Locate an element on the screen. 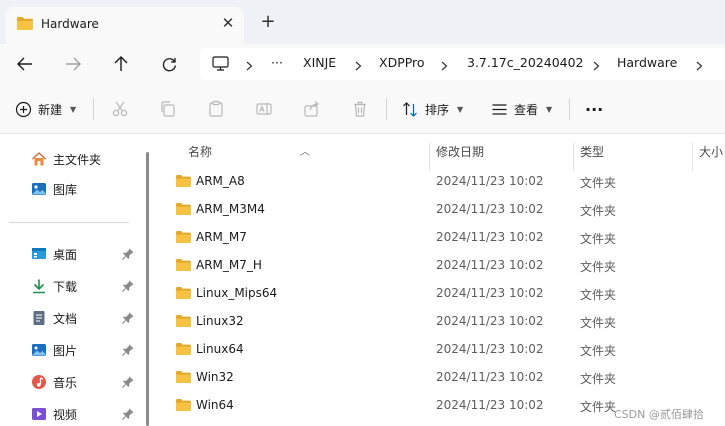  paste-button is located at coordinates (216, 109).